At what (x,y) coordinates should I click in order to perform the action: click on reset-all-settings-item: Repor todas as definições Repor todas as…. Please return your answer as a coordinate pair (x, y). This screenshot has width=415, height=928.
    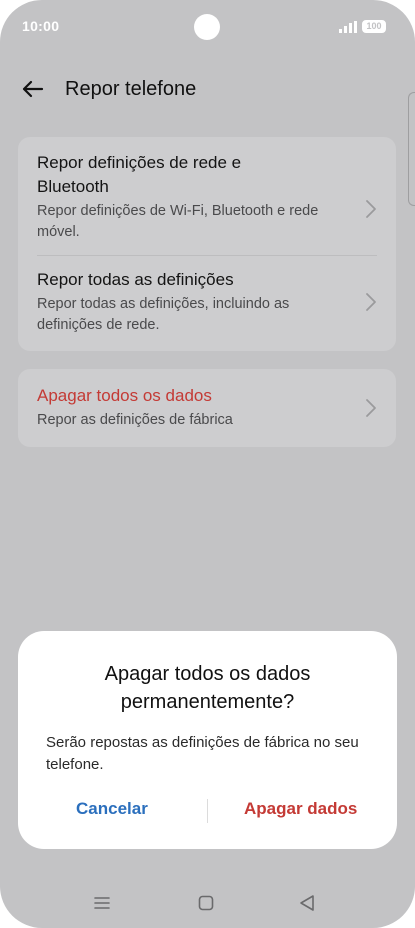
    Looking at the image, I should click on (207, 302).